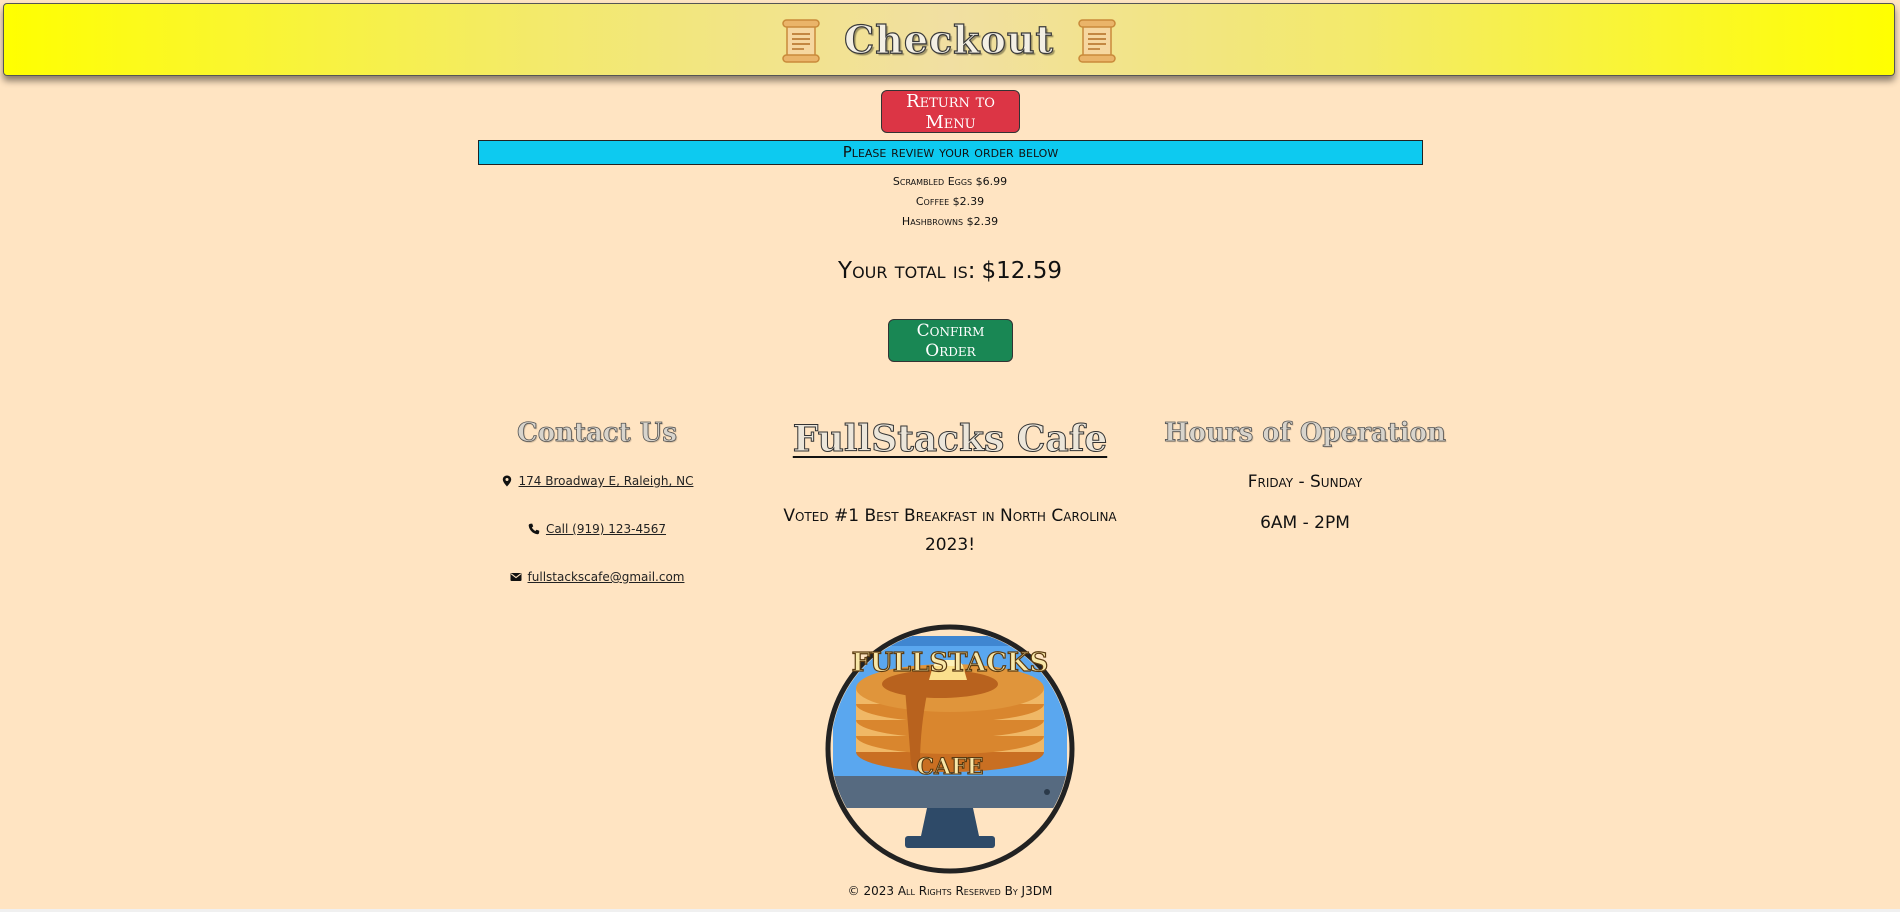  I want to click on hours-heading: Hours of Operation, so click(1305, 433).